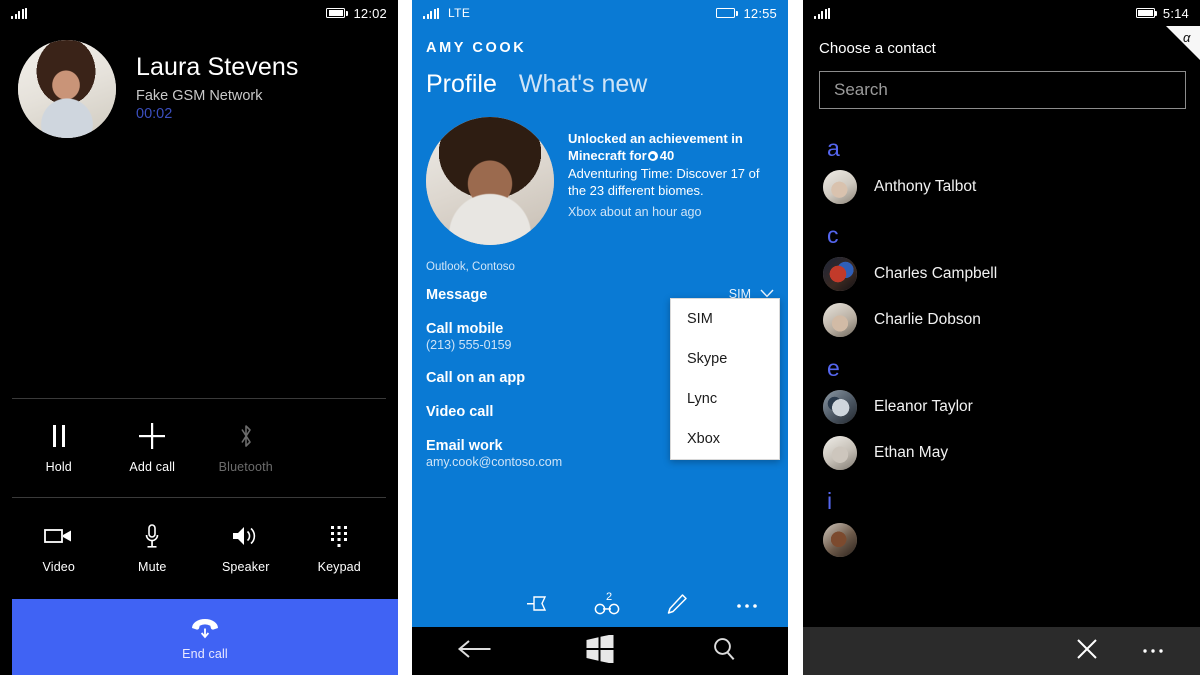 Image resolution: width=1200 pixels, height=675 pixels. I want to click on caller-details: Laura Stevens Fake GSM Network 00:02, so click(217, 81).